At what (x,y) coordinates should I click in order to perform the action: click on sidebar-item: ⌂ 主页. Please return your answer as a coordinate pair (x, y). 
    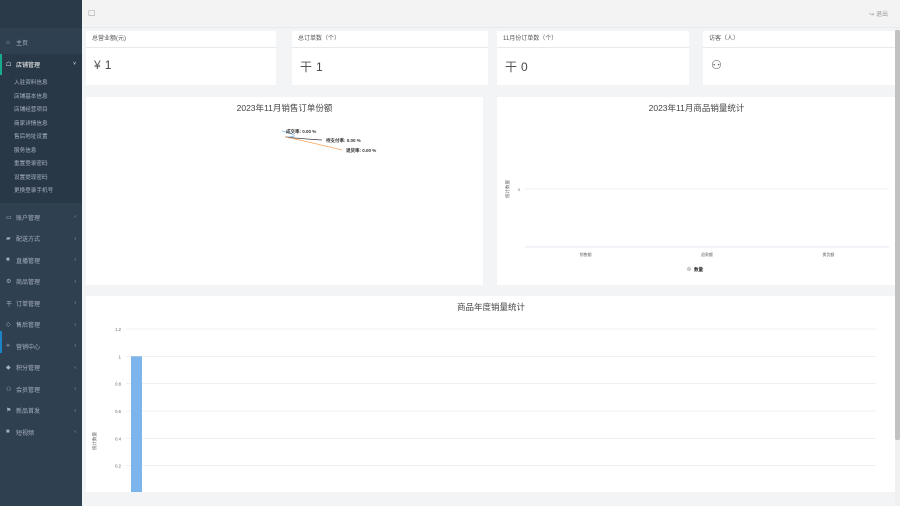
    Looking at the image, I should click on (41, 43).